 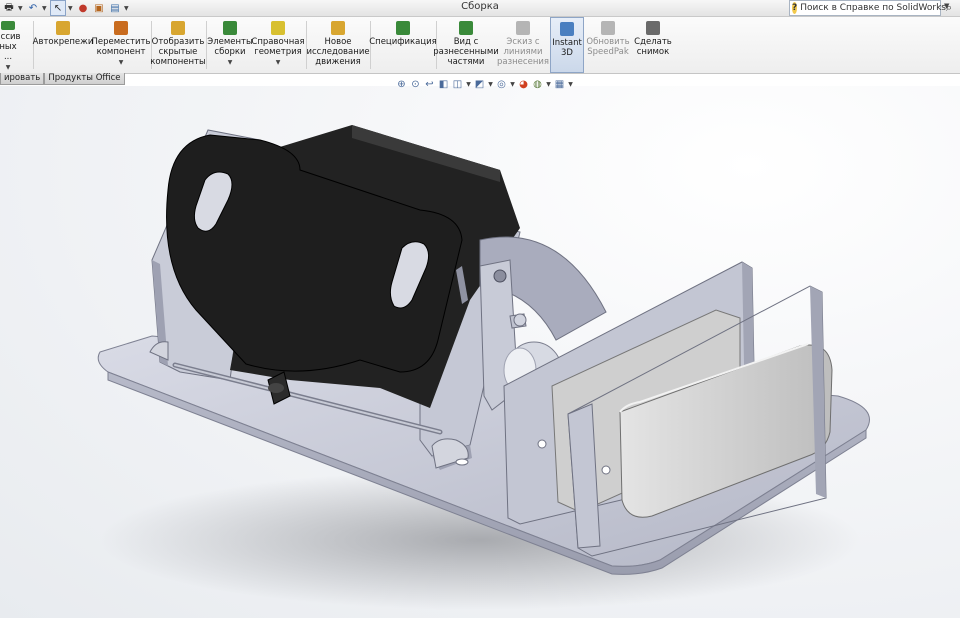 What do you see at coordinates (443, 84) in the screenshot?
I see `section-view-icon: ◧` at bounding box center [443, 84].